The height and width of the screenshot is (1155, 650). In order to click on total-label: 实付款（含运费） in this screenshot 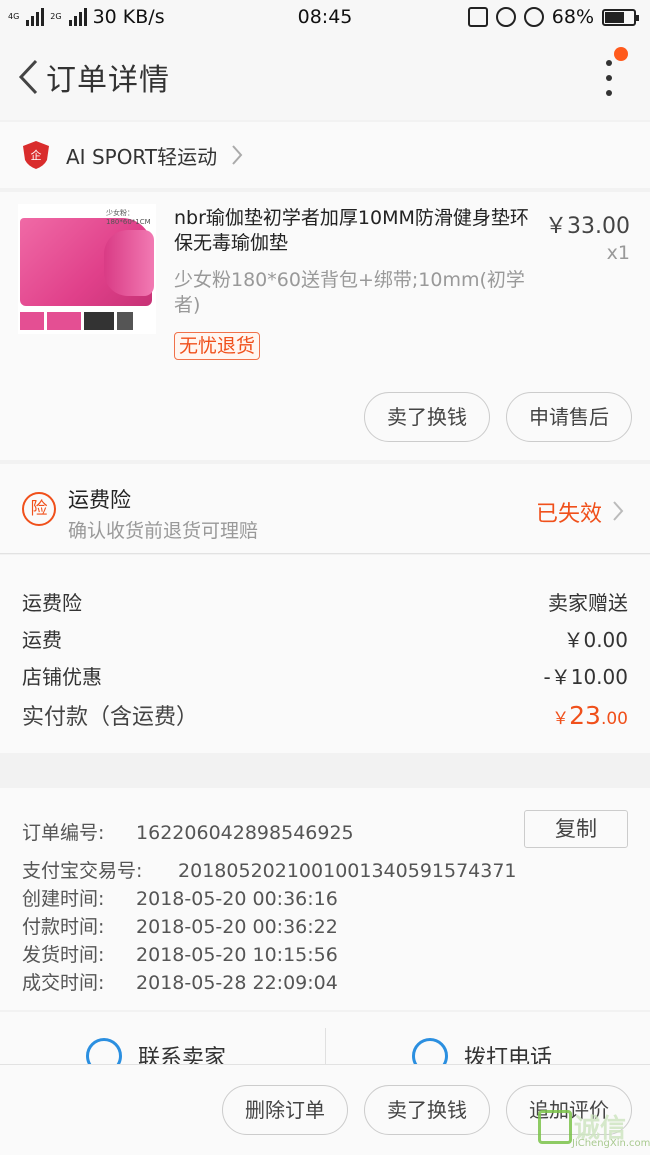, I will do `click(110, 717)`.